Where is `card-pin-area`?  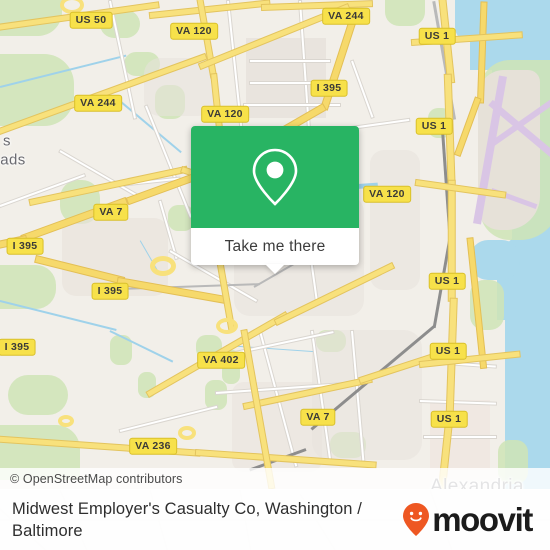 card-pin-area is located at coordinates (275, 177).